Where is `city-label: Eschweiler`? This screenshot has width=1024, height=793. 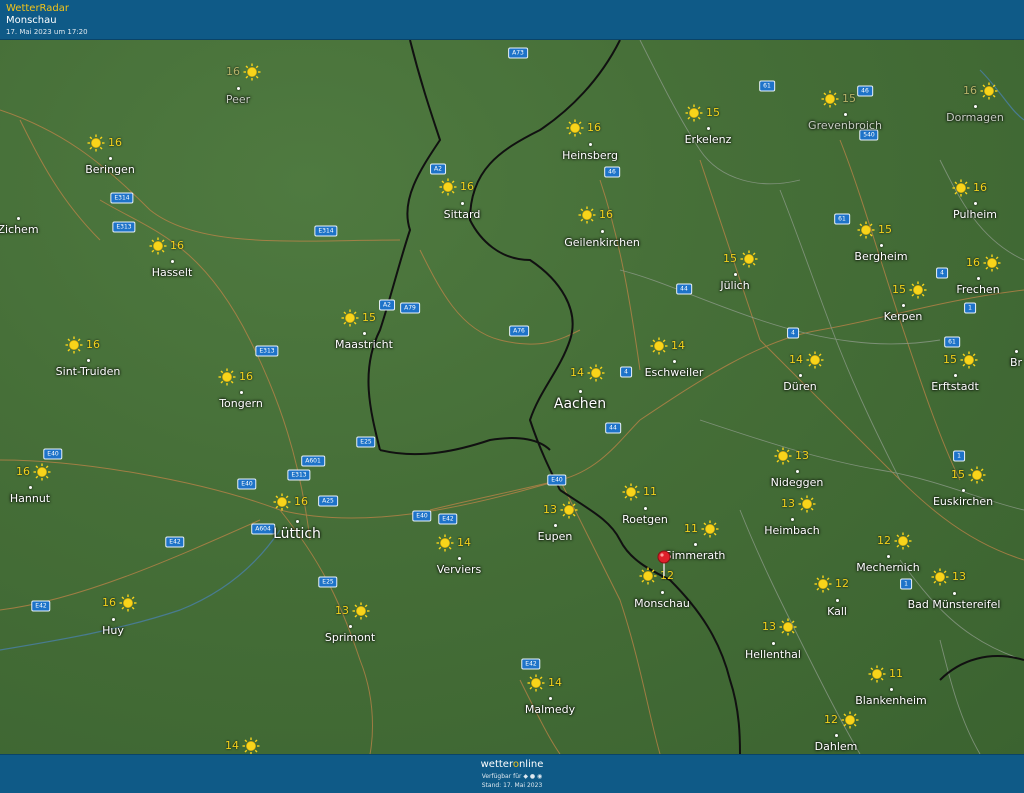
city-label: Eschweiler is located at coordinates (674, 372).